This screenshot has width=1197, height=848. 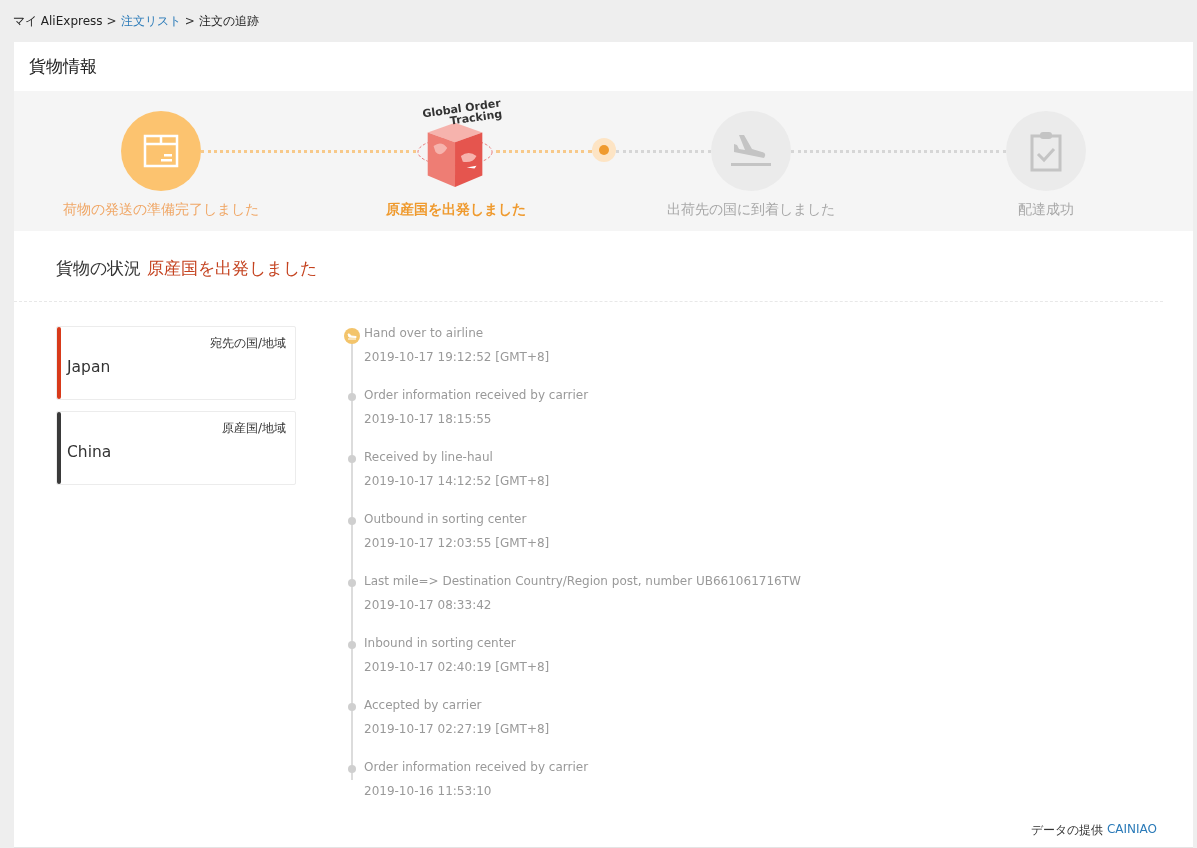 What do you see at coordinates (253, 428) in the screenshot?
I see `country-caption: 原産国/地域` at bounding box center [253, 428].